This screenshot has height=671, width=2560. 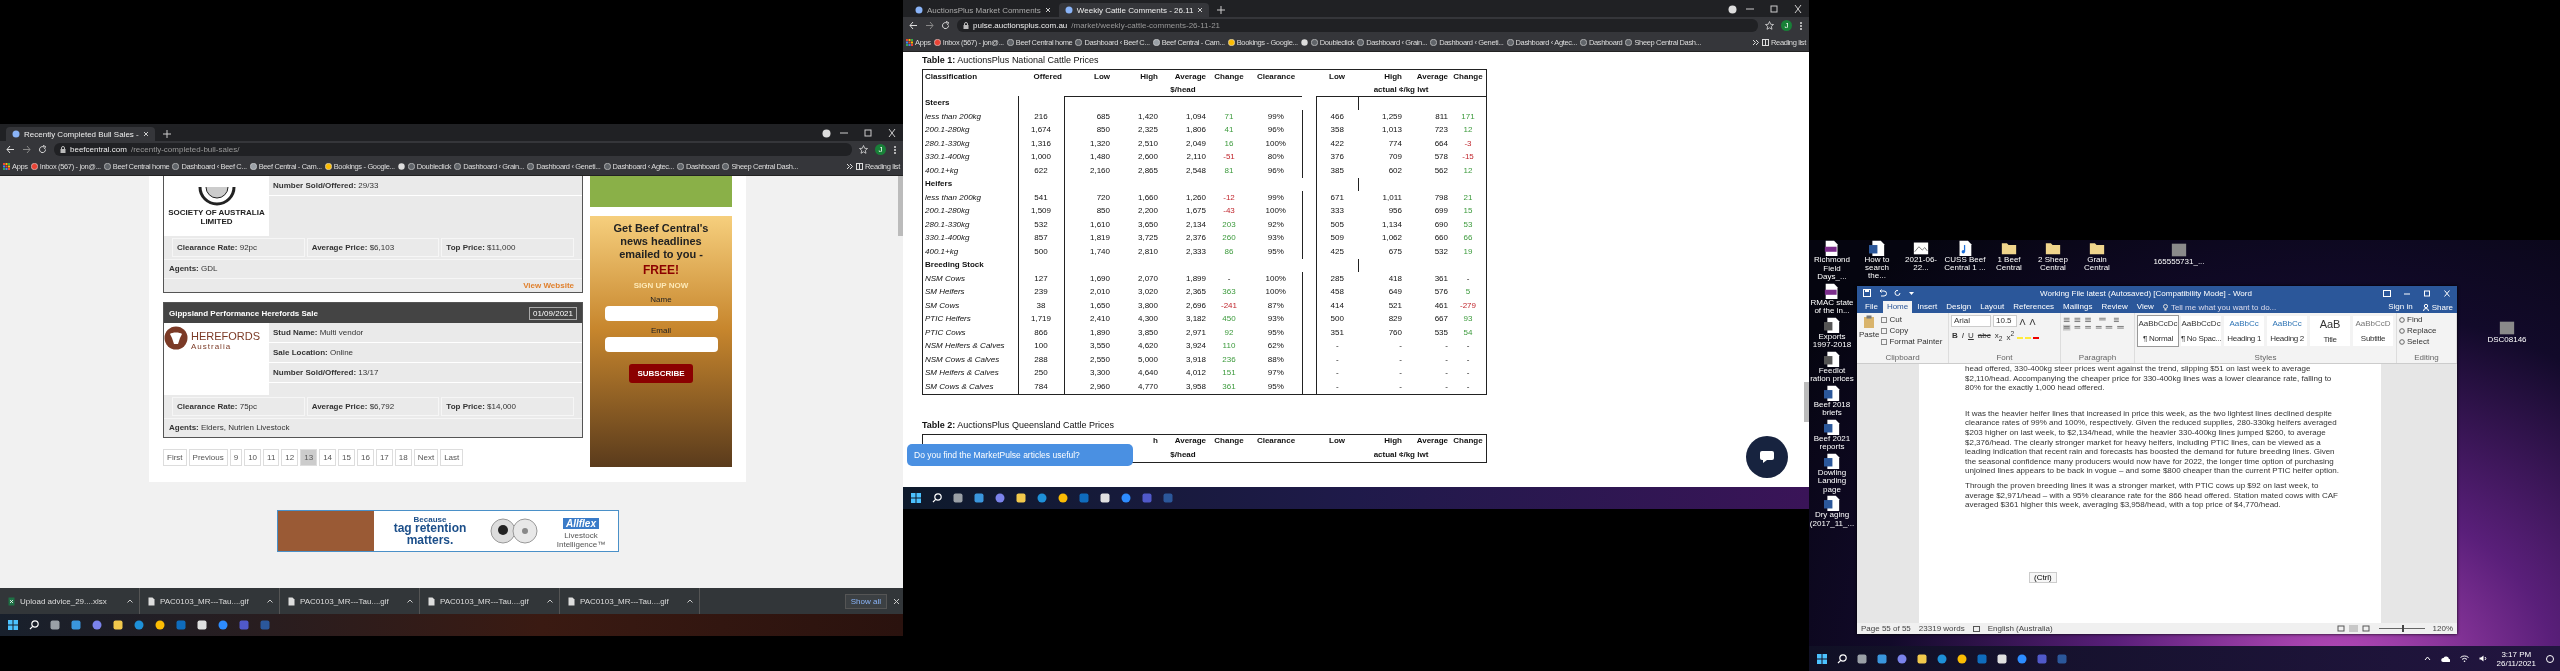 What do you see at coordinates (1767, 457) in the screenshot?
I see `chat-button` at bounding box center [1767, 457].